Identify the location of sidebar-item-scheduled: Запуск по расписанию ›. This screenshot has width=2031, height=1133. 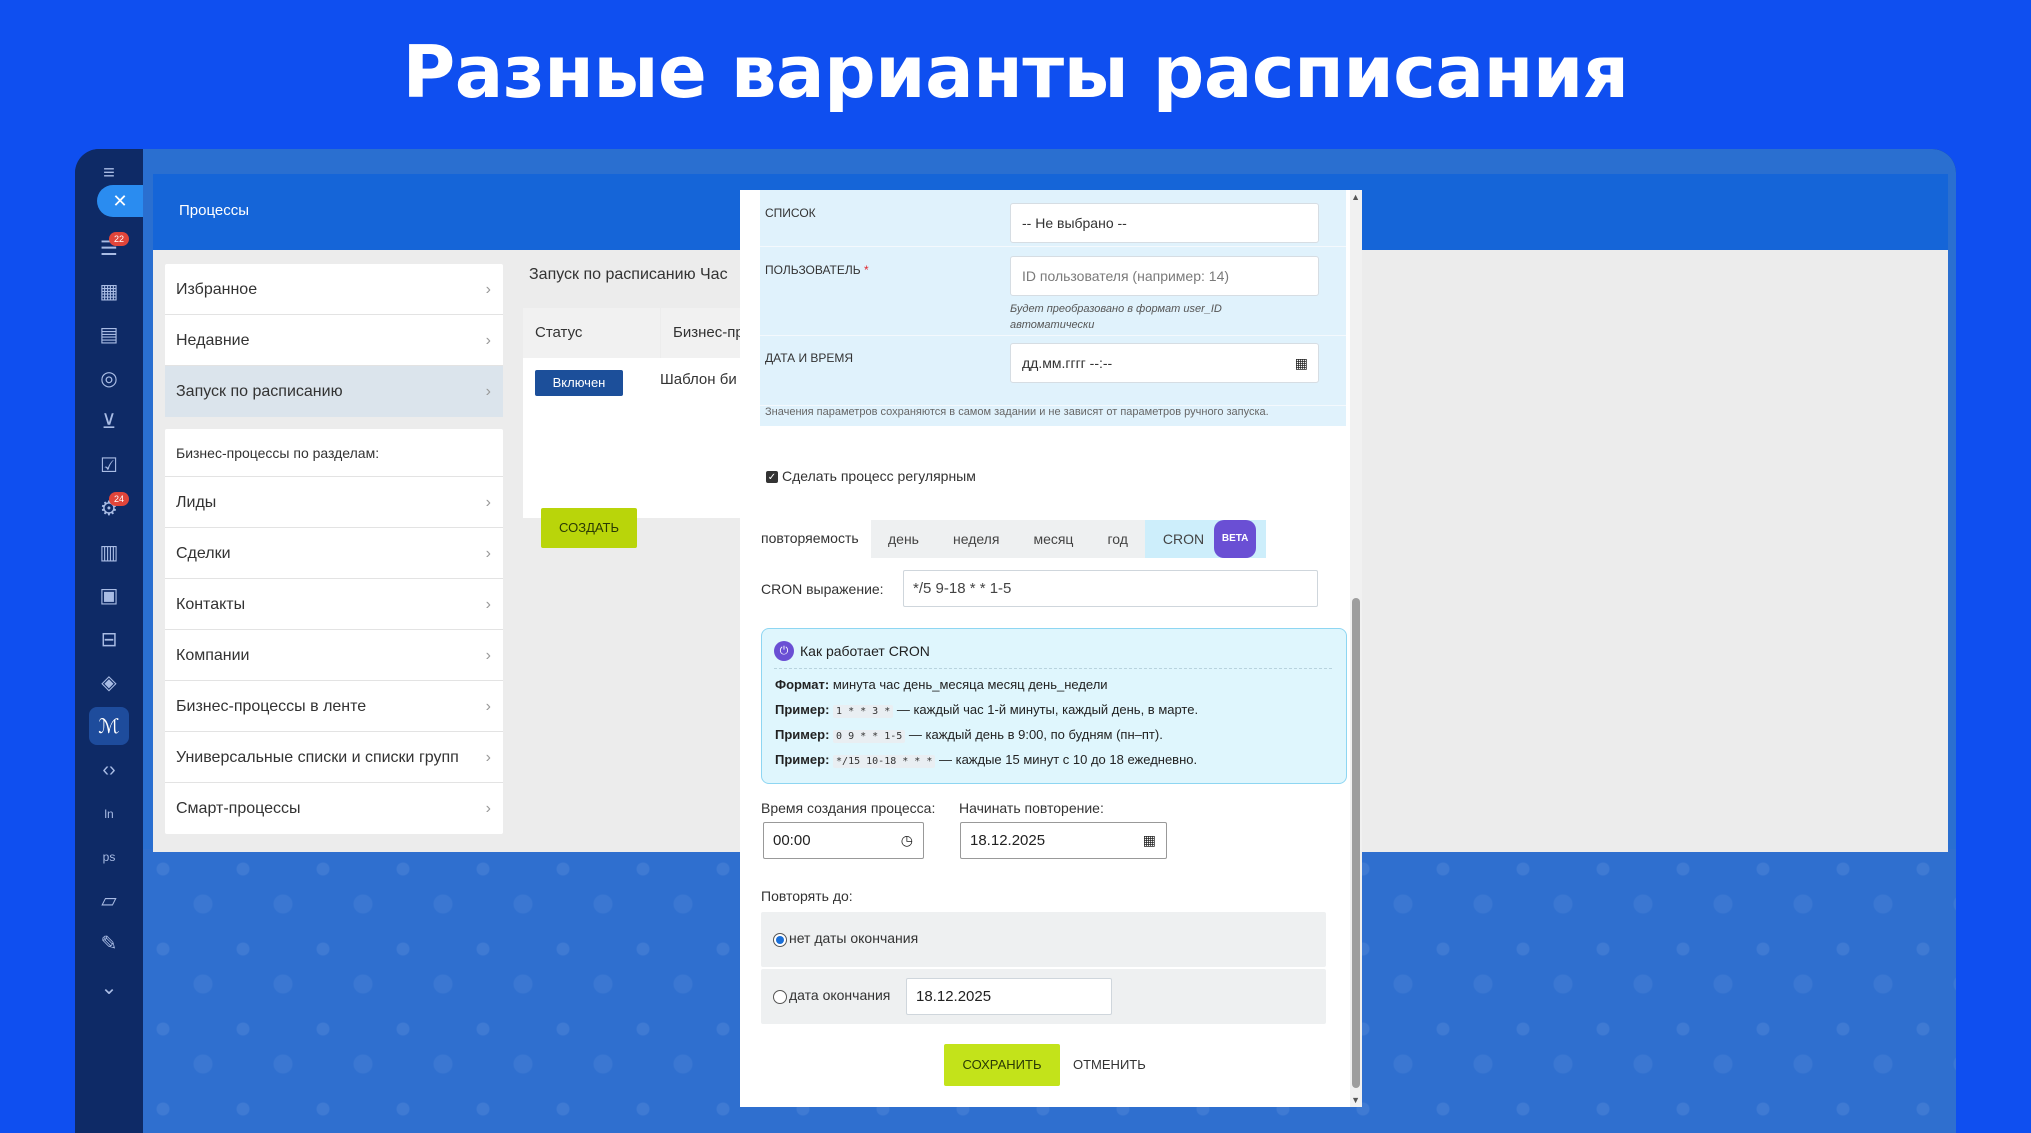
(334, 391).